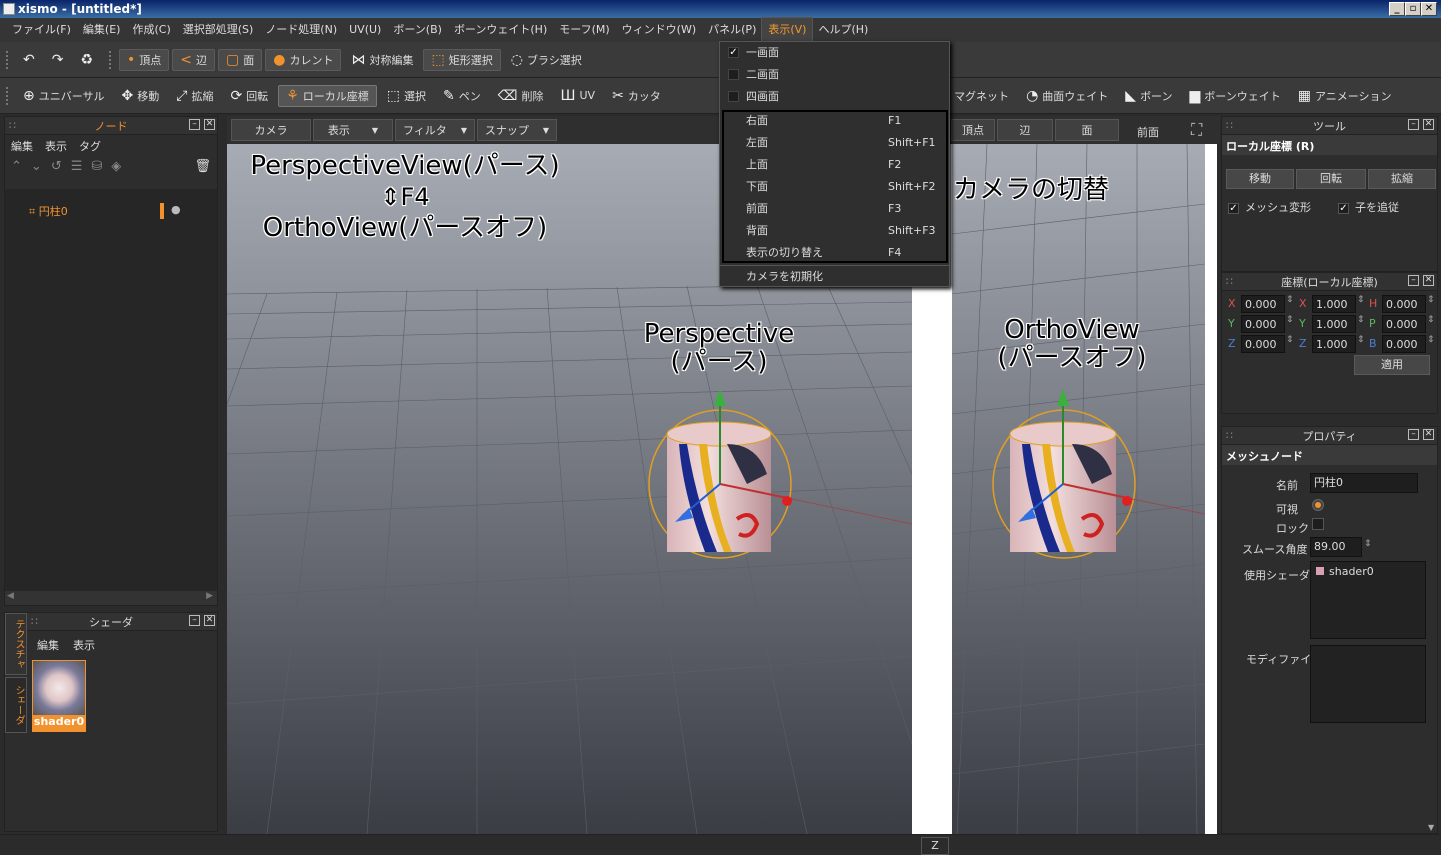 The image size is (1441, 855). Describe the element at coordinates (48, 645) in the screenshot. I see `shader-menu-edit: 編集` at that location.